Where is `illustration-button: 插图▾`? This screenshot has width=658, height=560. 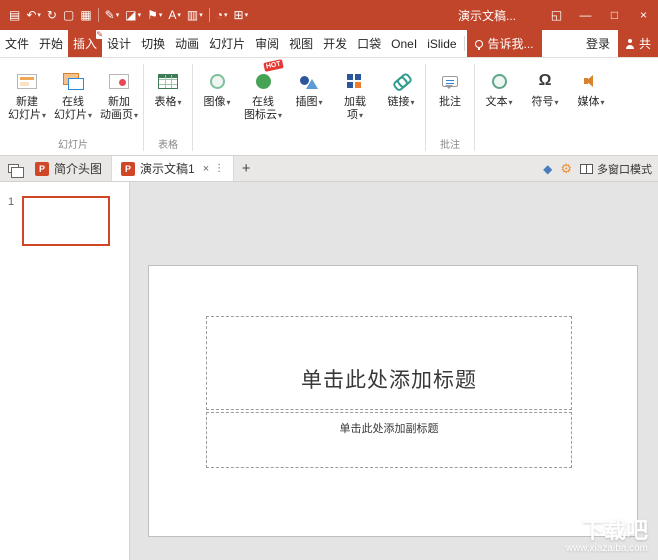
illustration-button: 插图▾ is located at coordinates (309, 84).